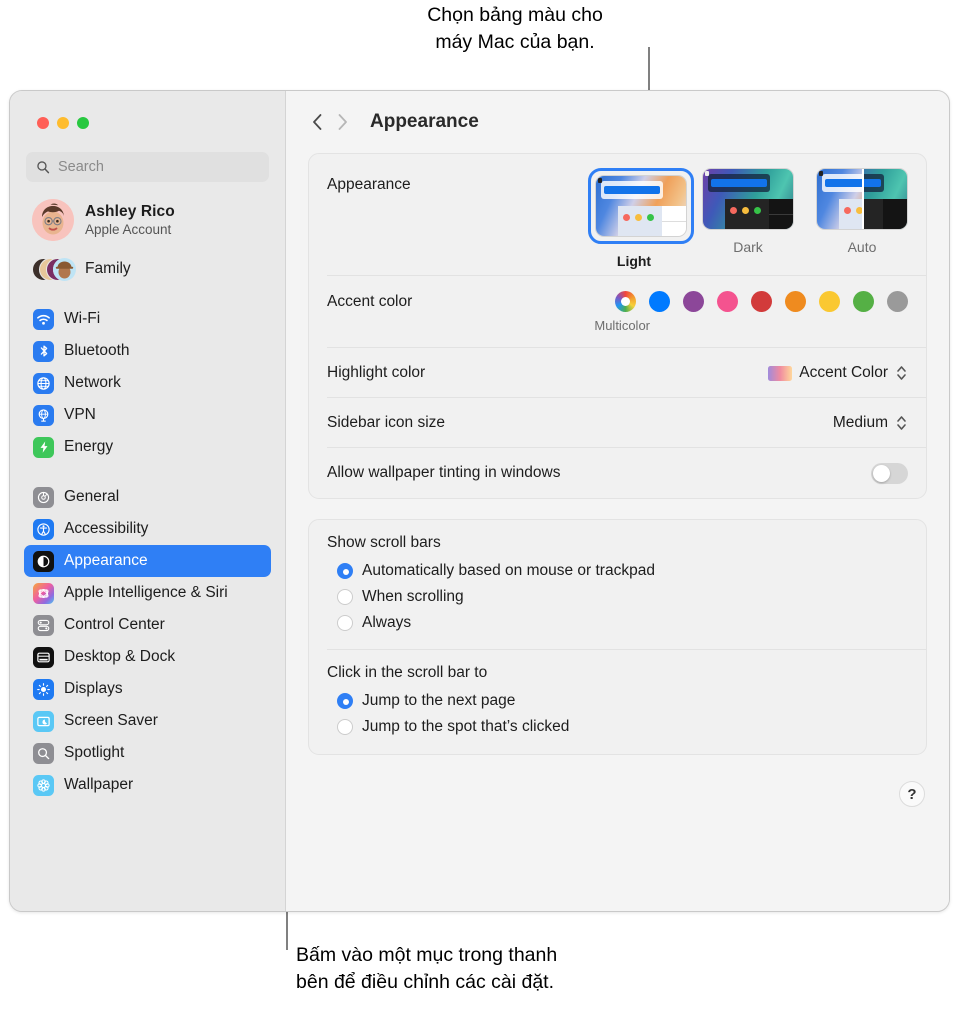 The image size is (958, 1013). I want to click on sidebar-item-label: Apple Intelligence & Siri, so click(146, 592).